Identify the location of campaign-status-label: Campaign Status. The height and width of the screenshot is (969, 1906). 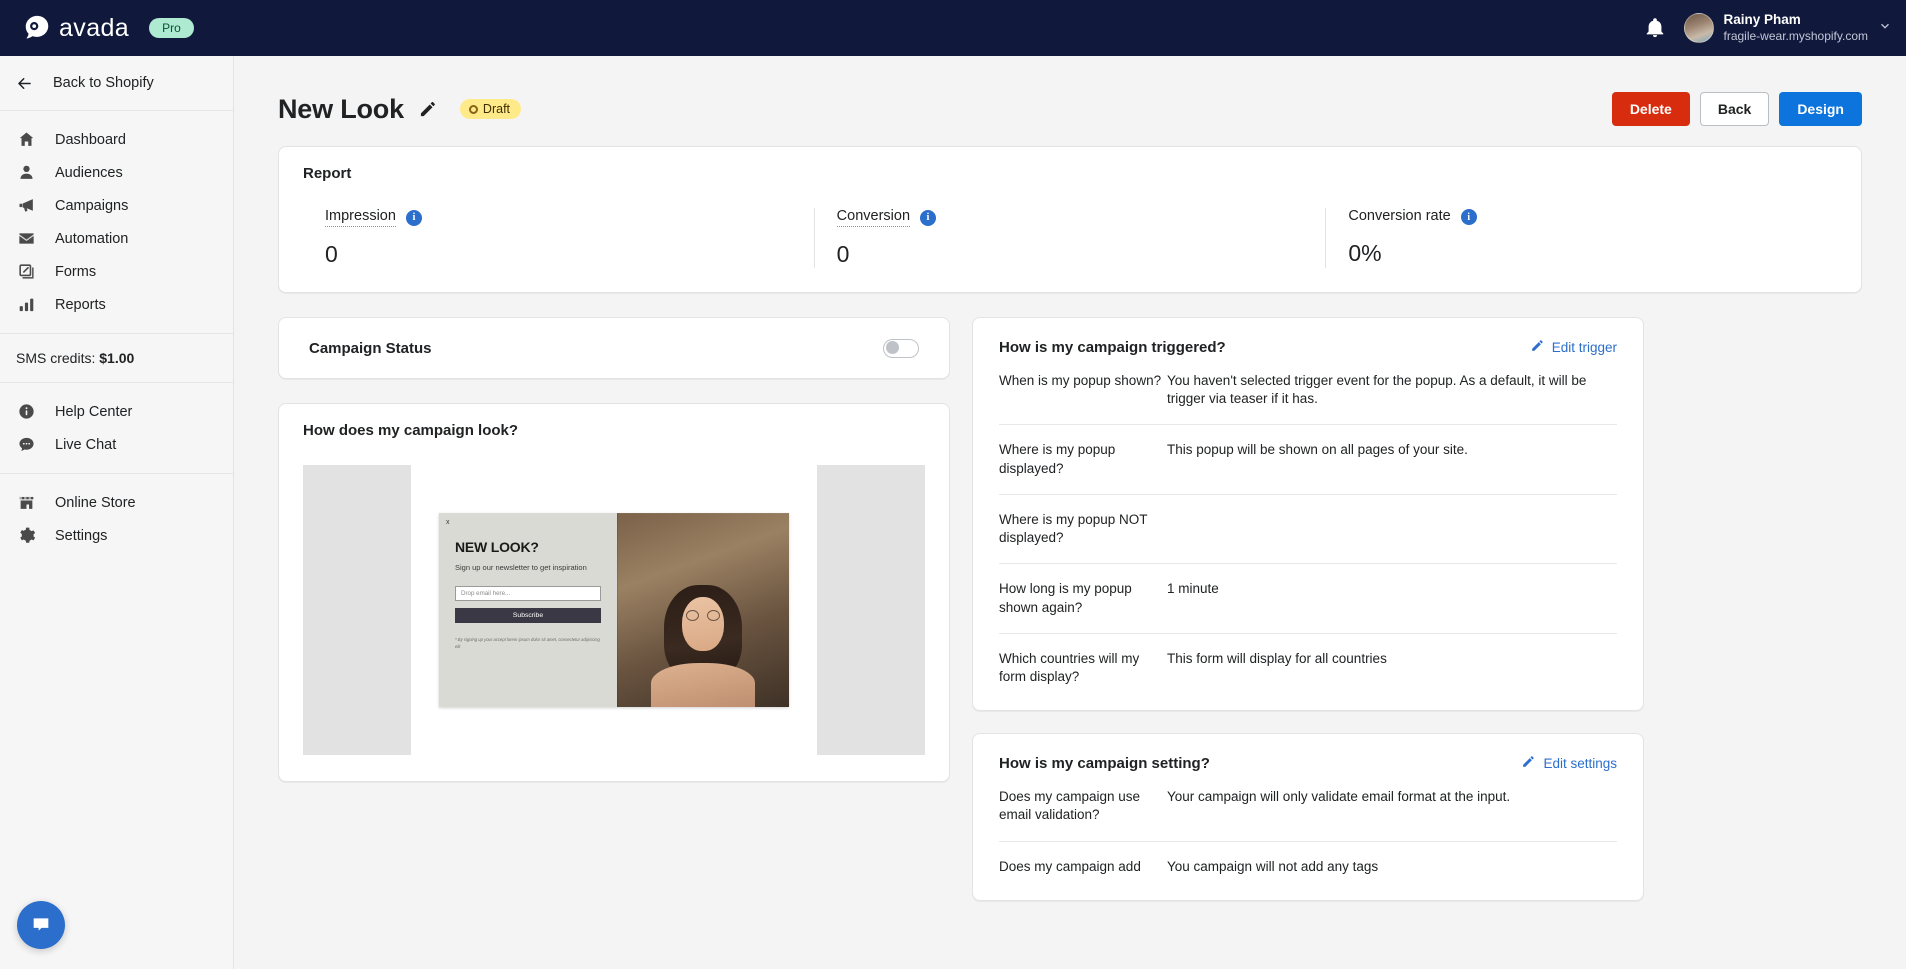
(370, 348).